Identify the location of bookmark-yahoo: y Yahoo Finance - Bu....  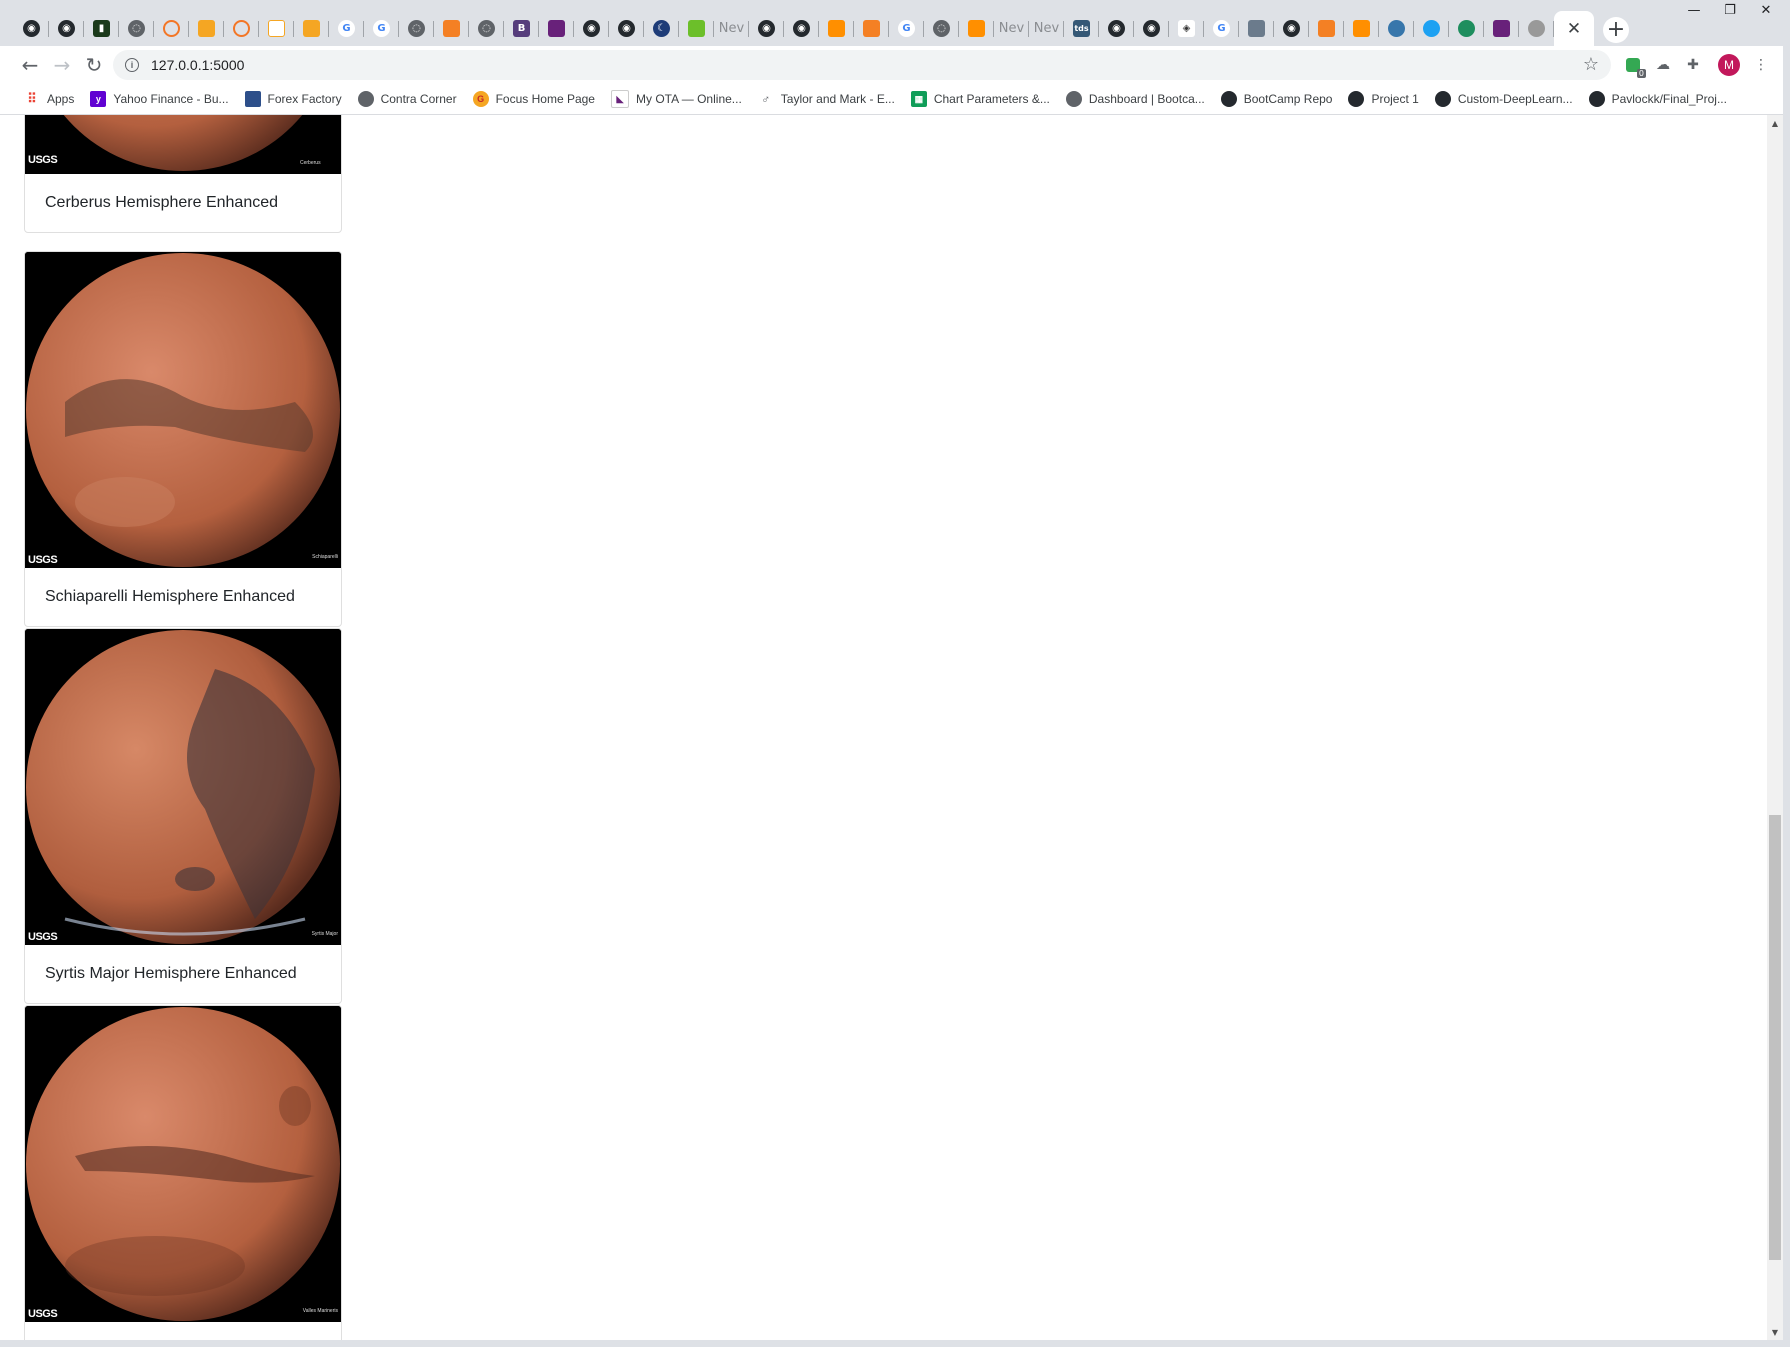
(159, 99).